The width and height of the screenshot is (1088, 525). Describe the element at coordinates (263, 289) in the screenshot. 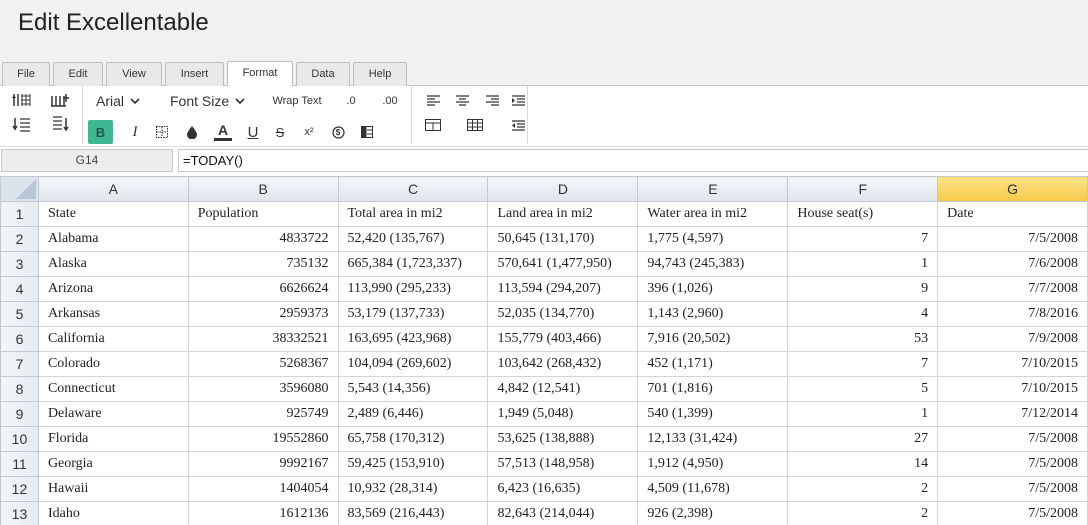

I see `cell: 6626624` at that location.